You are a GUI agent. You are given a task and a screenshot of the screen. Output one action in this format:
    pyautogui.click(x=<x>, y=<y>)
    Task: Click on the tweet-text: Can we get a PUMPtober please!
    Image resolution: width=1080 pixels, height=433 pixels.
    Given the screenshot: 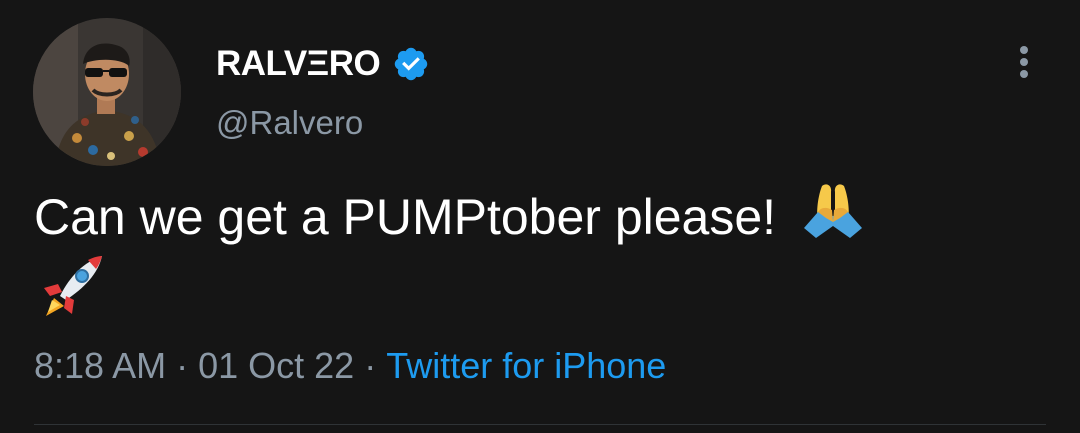 What is the action you would take?
    pyautogui.click(x=539, y=216)
    